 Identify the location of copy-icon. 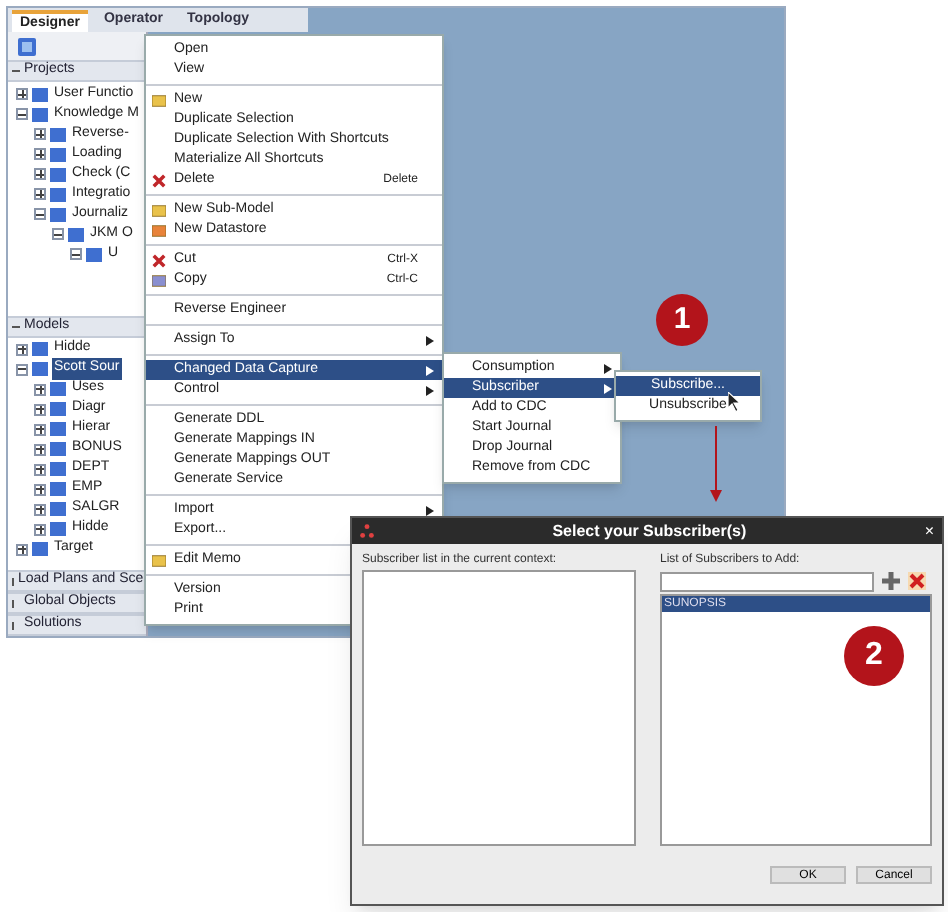
(159, 280).